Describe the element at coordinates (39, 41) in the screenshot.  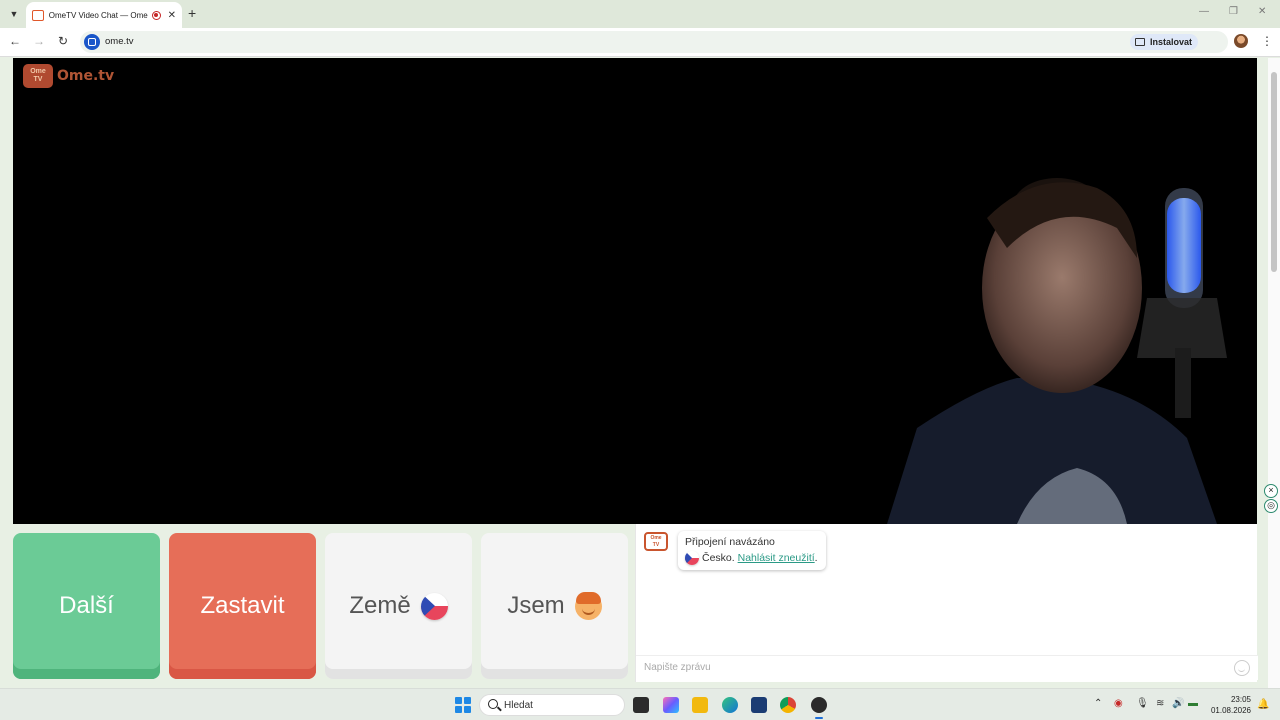
I see `forward-arrow-icon: →` at that location.